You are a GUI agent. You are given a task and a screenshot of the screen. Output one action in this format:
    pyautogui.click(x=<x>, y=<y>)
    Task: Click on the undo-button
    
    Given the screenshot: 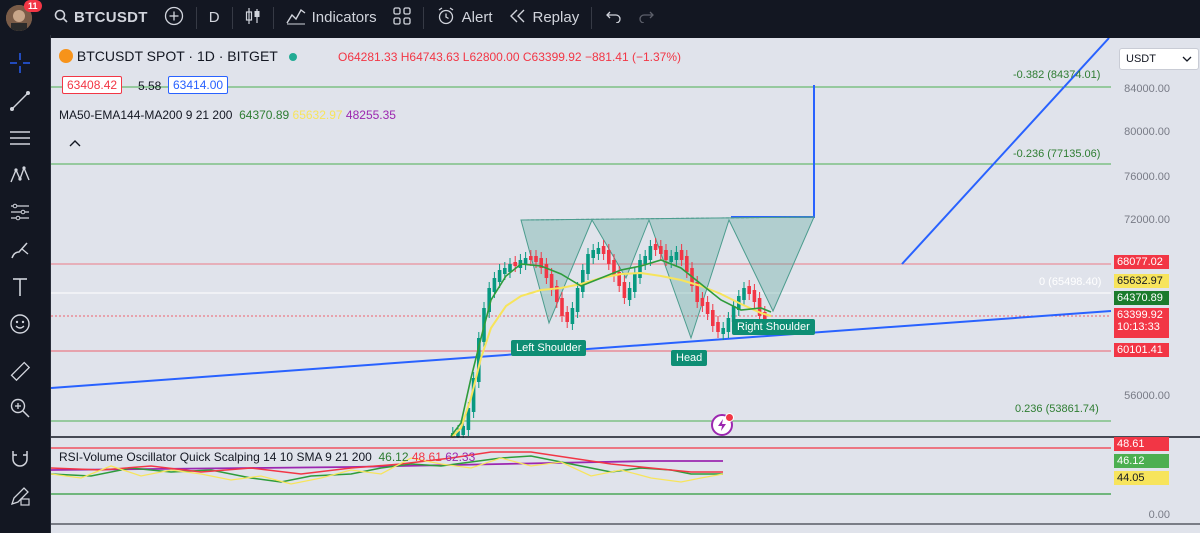 What is the action you would take?
    pyautogui.click(x=613, y=17)
    